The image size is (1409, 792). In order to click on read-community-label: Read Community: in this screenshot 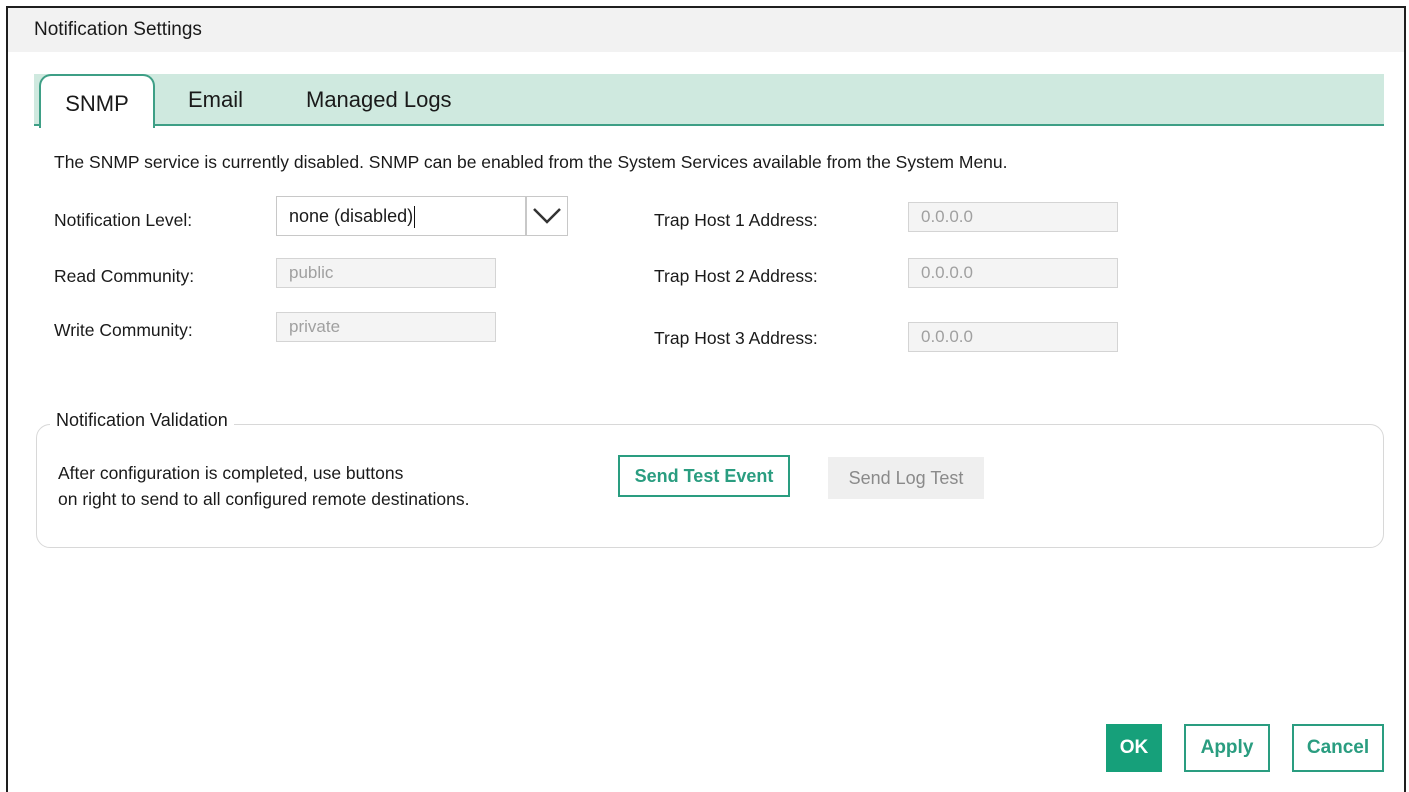, I will do `click(124, 276)`.